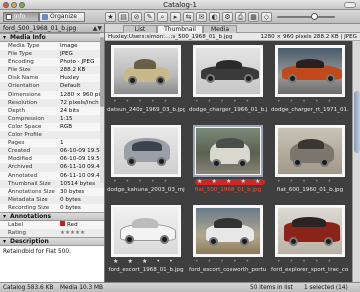 This screenshot has height=292, width=360. Describe the element at coordinates (306, 17) in the screenshot. I see `thumbnail-size-slider` at that location.